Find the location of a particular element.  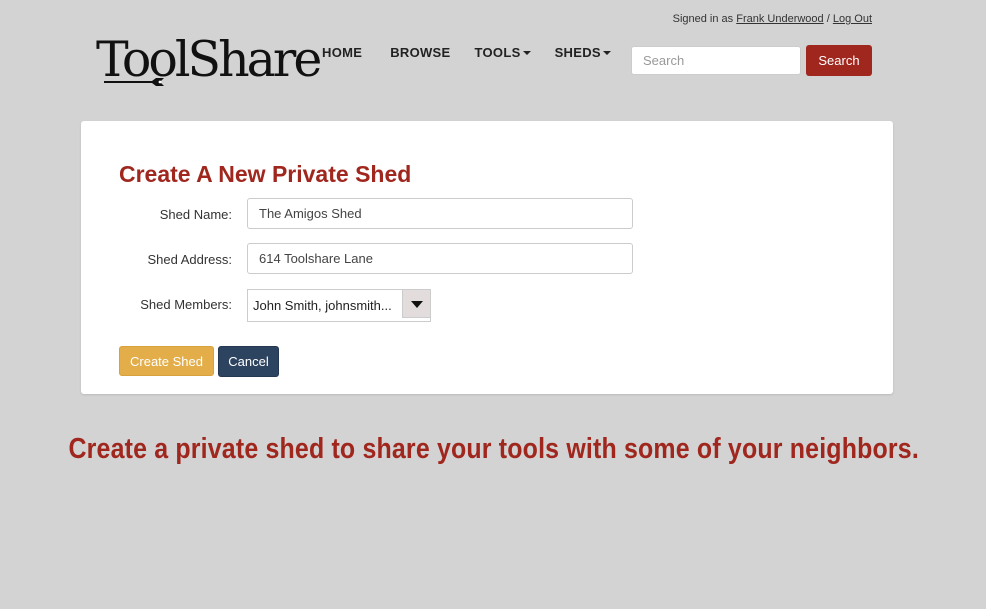

nav-sheds-dropdown: SHEDS is located at coordinates (583, 52).